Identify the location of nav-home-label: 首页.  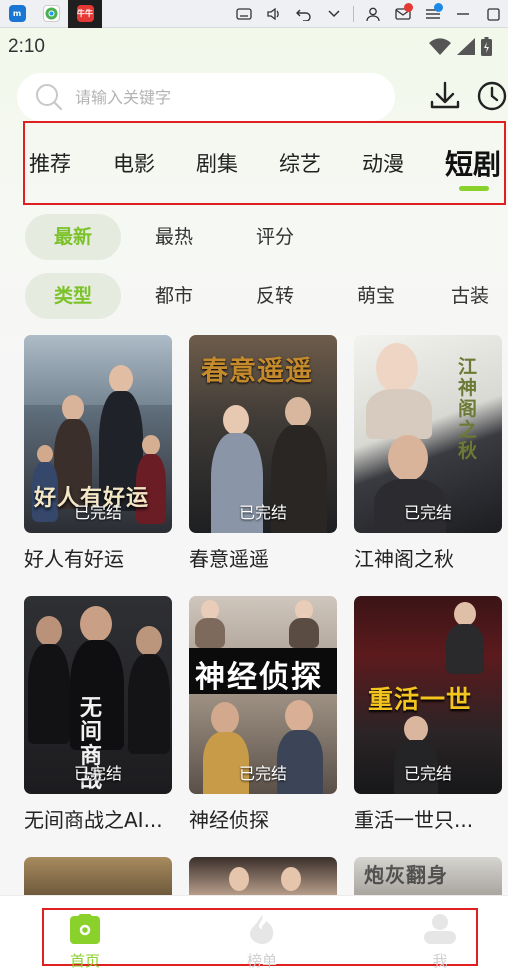
(84, 961).